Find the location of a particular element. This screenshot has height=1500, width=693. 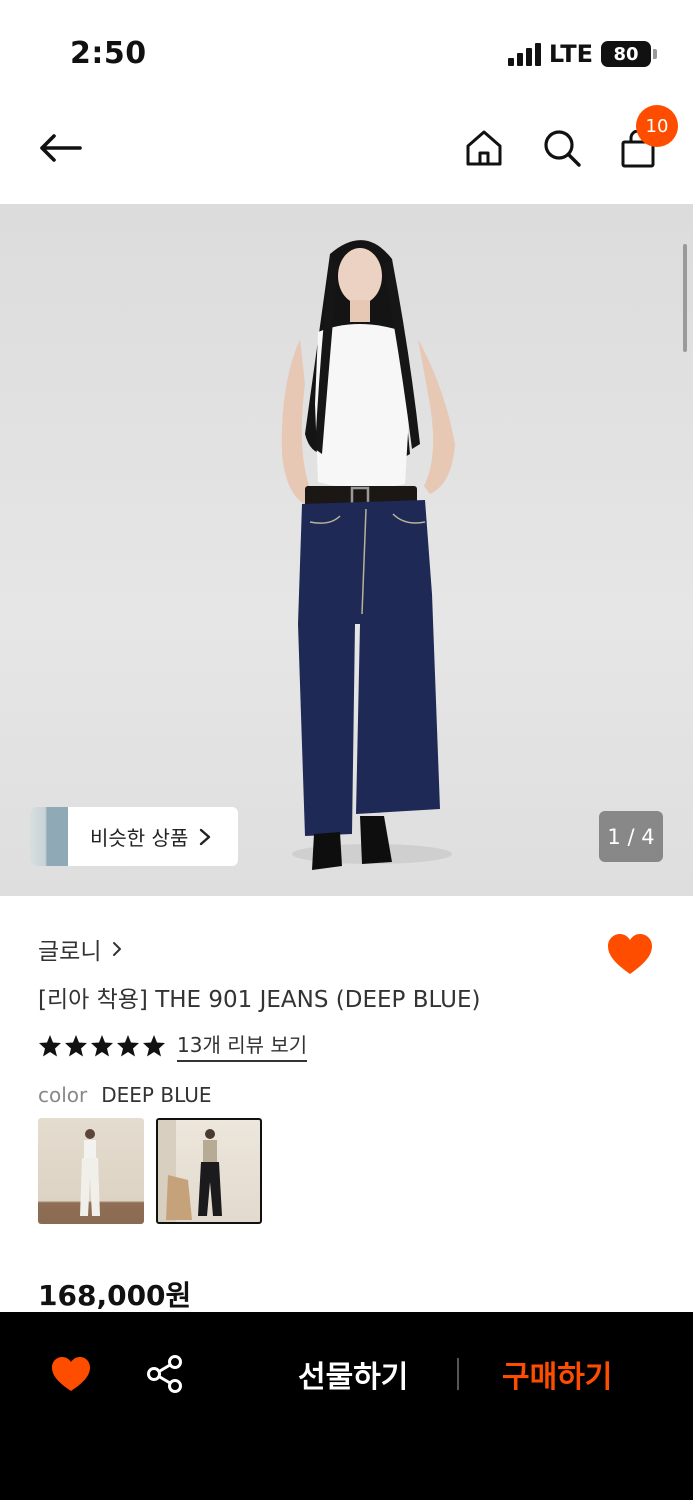

similar-products-label: 비슷한 상품 is located at coordinates (139, 838).